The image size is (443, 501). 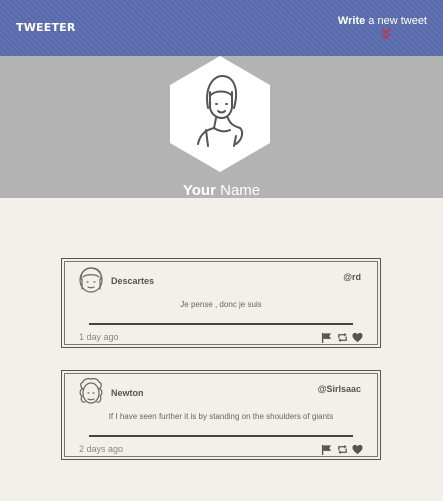 What do you see at coordinates (91, 392) in the screenshot?
I see `newton-avatar` at bounding box center [91, 392].